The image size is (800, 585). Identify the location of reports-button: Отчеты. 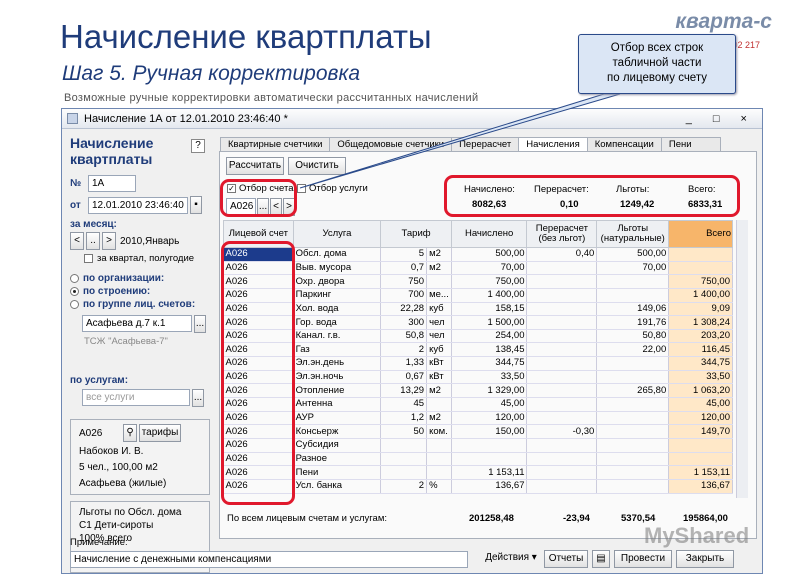
(566, 559).